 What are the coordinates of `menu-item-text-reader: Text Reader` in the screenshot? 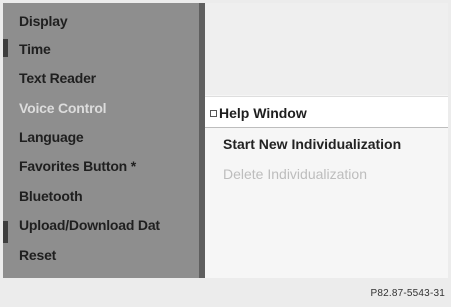 It's located at (109, 78).